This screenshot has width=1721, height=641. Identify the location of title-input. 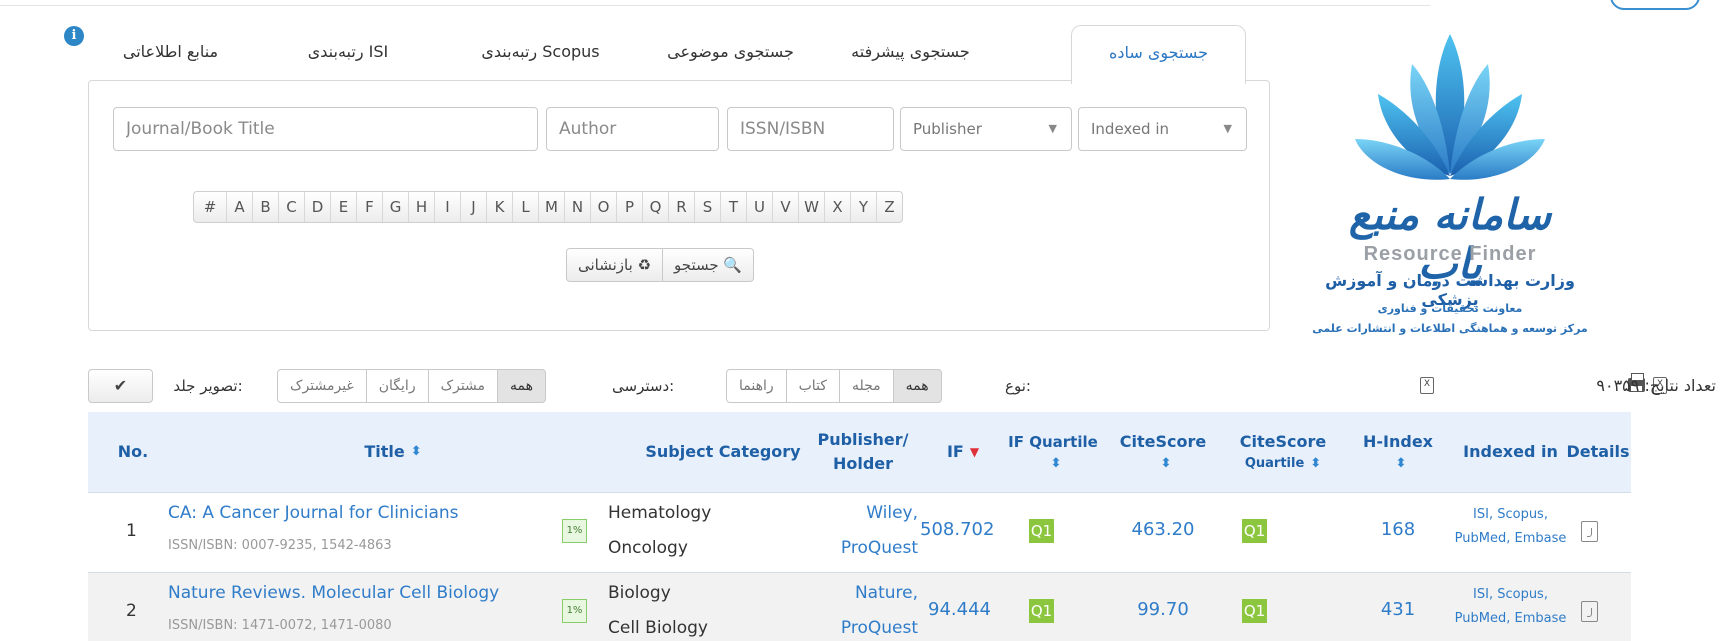
(325, 129).